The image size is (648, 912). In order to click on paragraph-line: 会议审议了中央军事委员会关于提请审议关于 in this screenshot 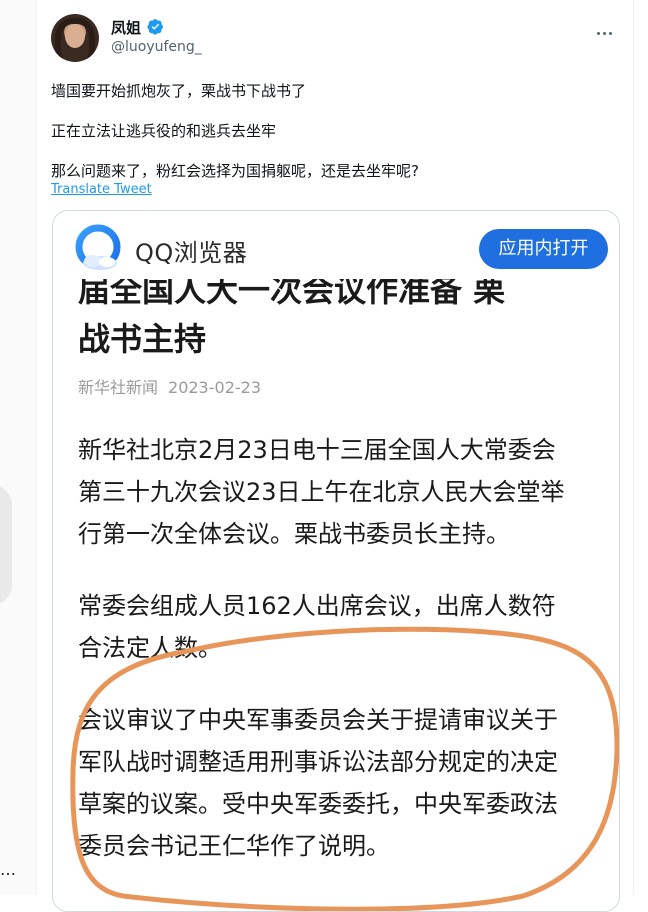, I will do `click(318, 720)`.